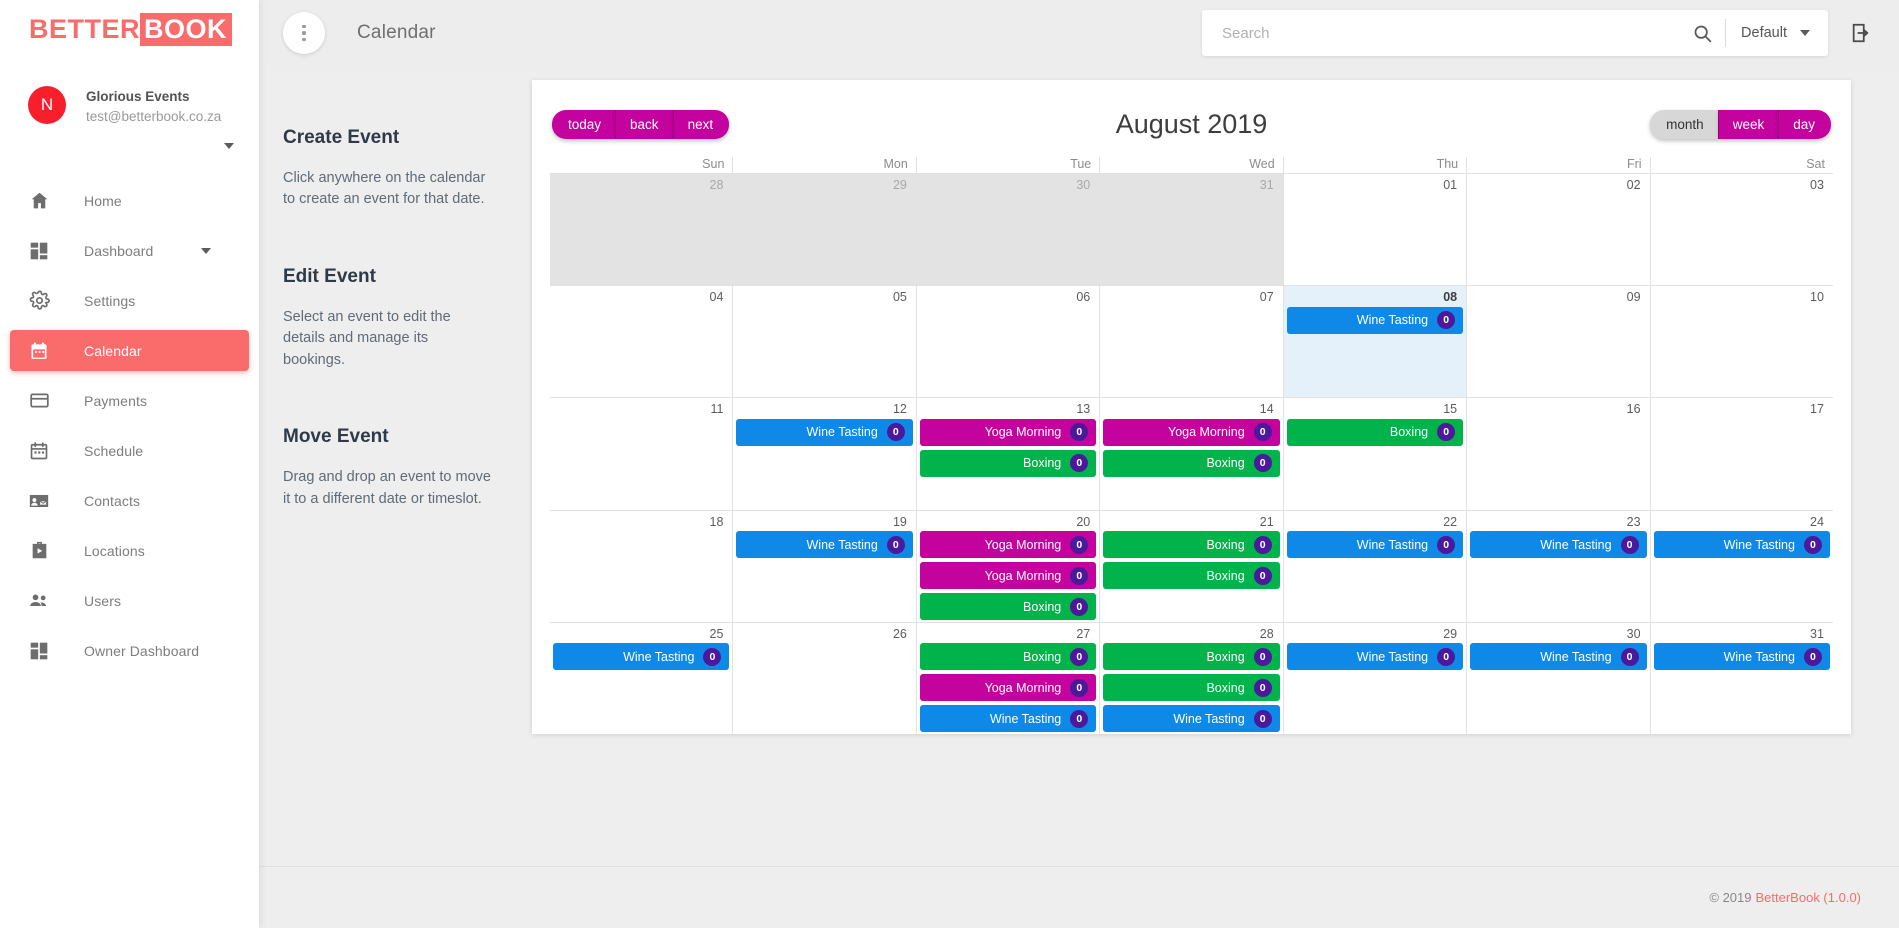 This screenshot has width=1899, height=928. What do you see at coordinates (1559, 566) in the screenshot?
I see `calendar-day-cell: 23 Wine Tasting 0` at bounding box center [1559, 566].